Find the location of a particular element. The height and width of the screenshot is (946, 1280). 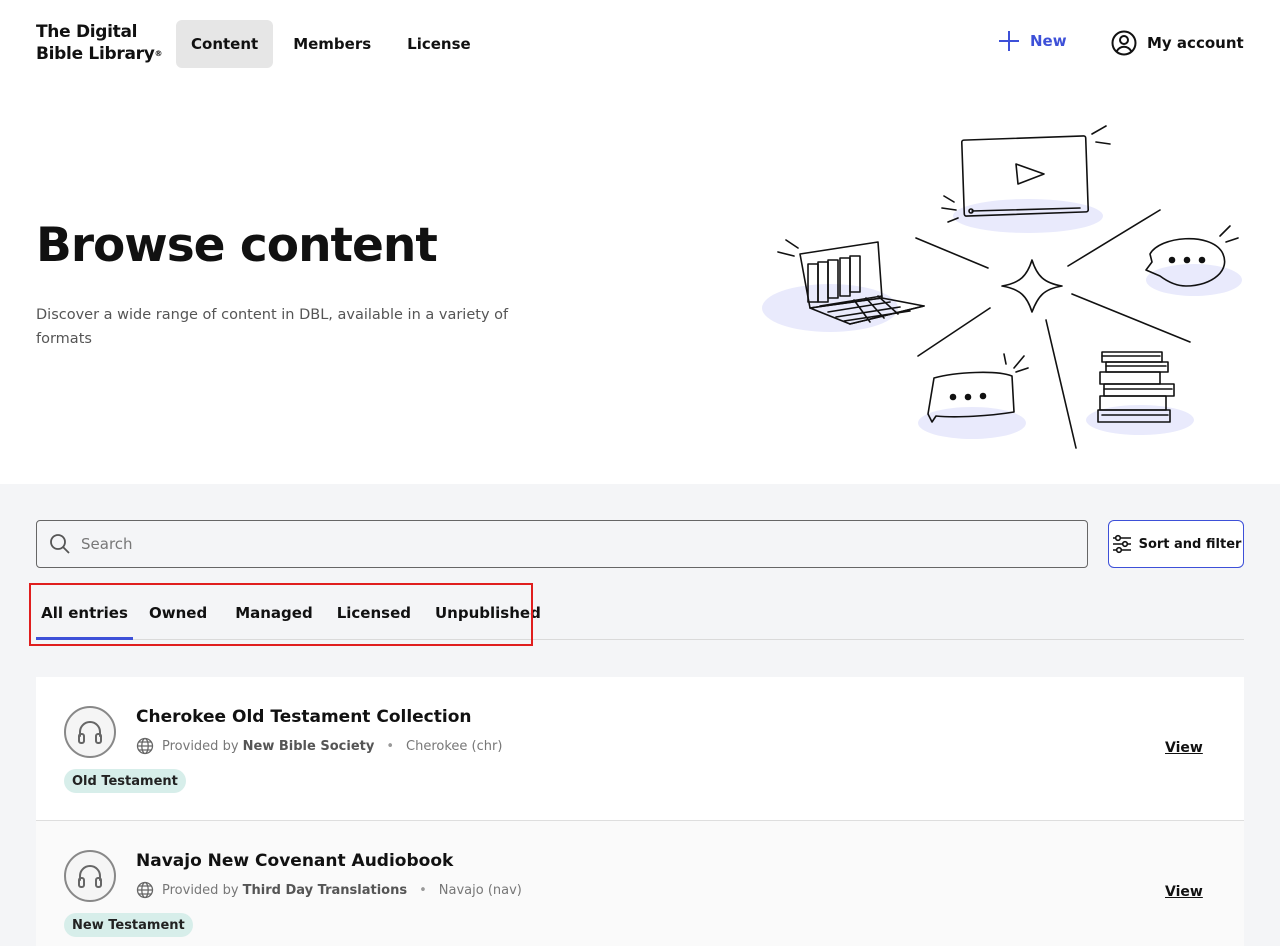

page-title: Browse content is located at coordinates (237, 245).